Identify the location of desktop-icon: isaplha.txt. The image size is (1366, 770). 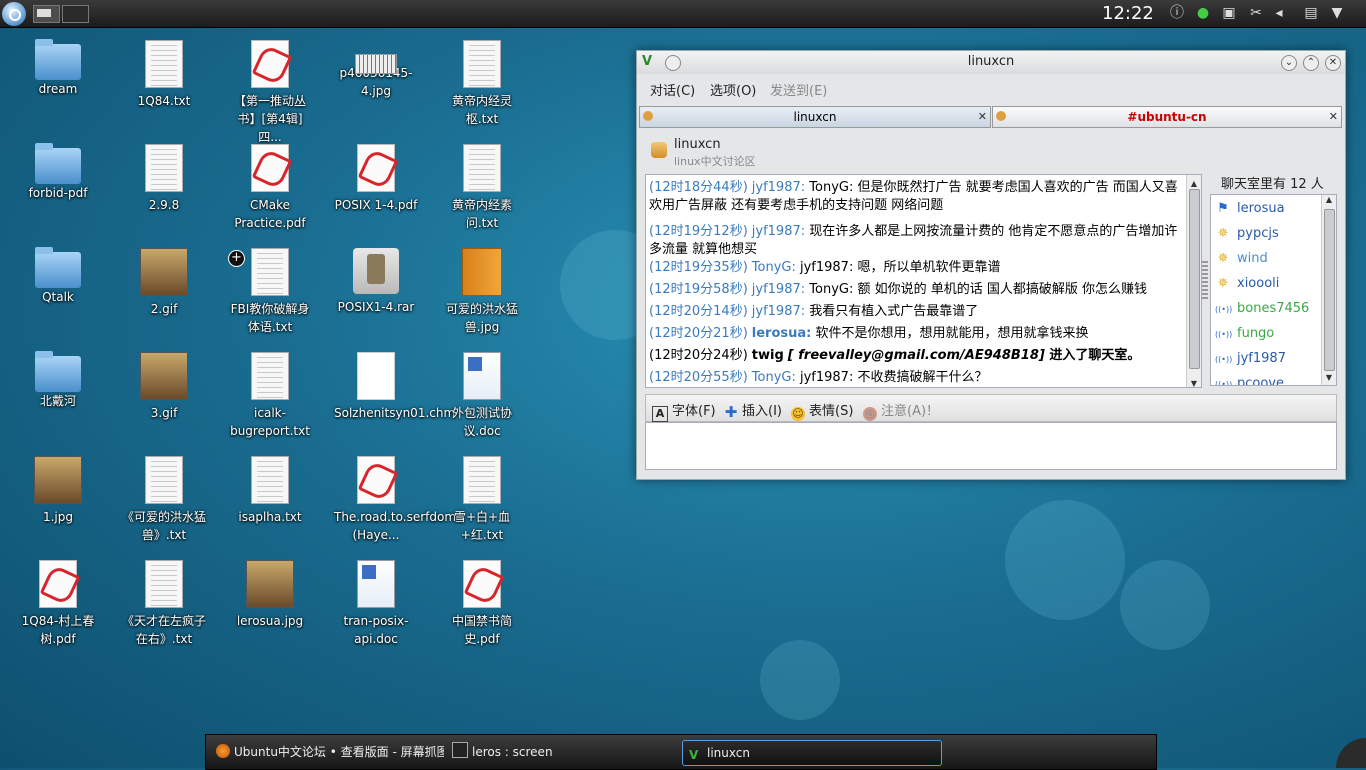
(270, 491).